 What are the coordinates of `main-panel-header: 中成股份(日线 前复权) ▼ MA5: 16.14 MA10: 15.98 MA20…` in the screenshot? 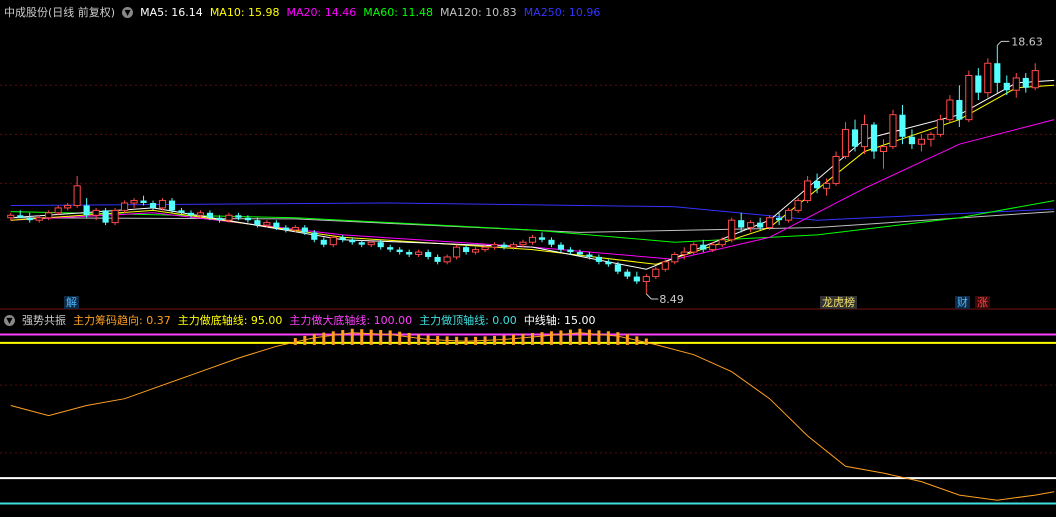 It's located at (305, 12).